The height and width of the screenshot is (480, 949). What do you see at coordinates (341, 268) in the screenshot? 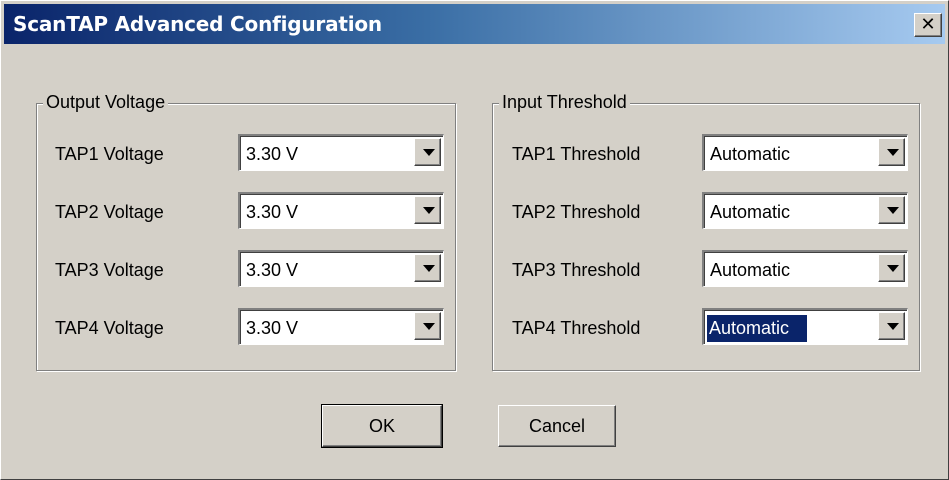
I see `tap3-voltage-select: 3.30 V` at bounding box center [341, 268].